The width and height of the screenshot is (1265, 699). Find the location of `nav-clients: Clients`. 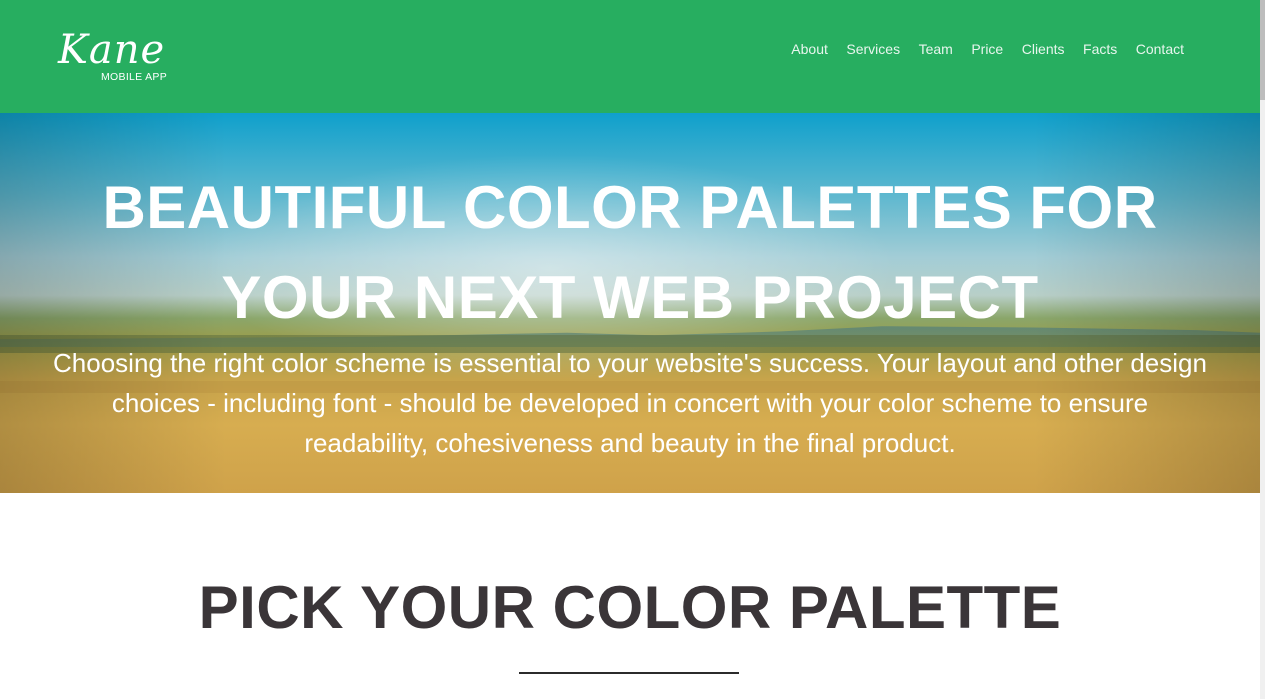

nav-clients: Clients is located at coordinates (1043, 49).